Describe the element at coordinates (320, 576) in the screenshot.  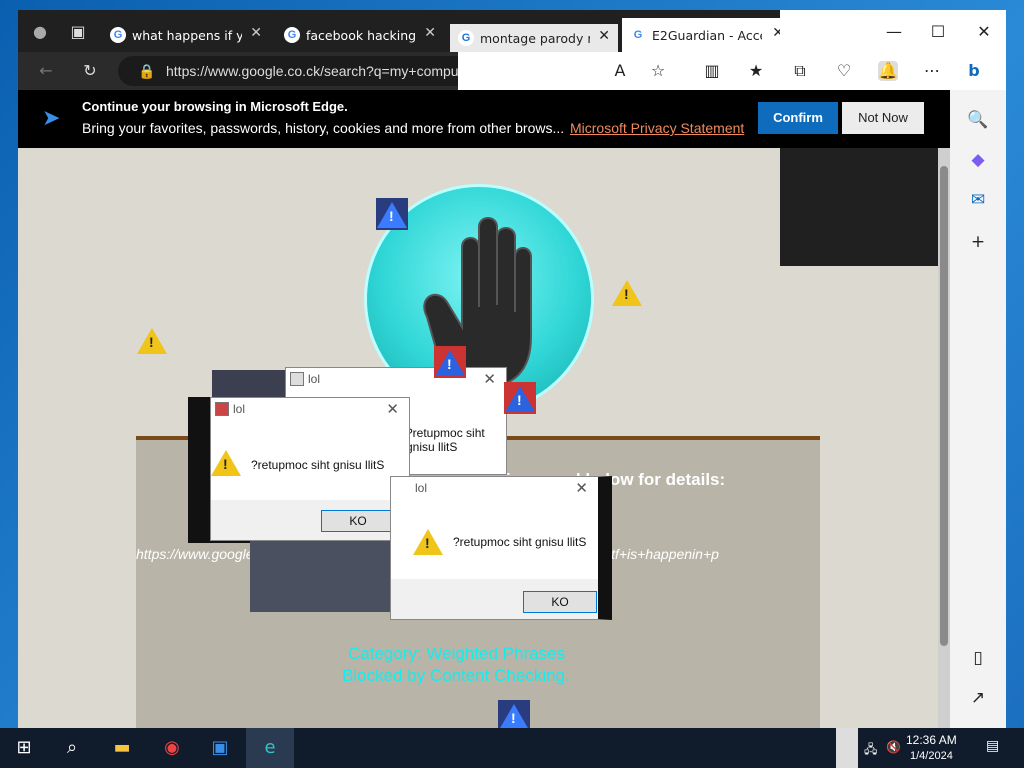
I see `glitch-rect` at that location.